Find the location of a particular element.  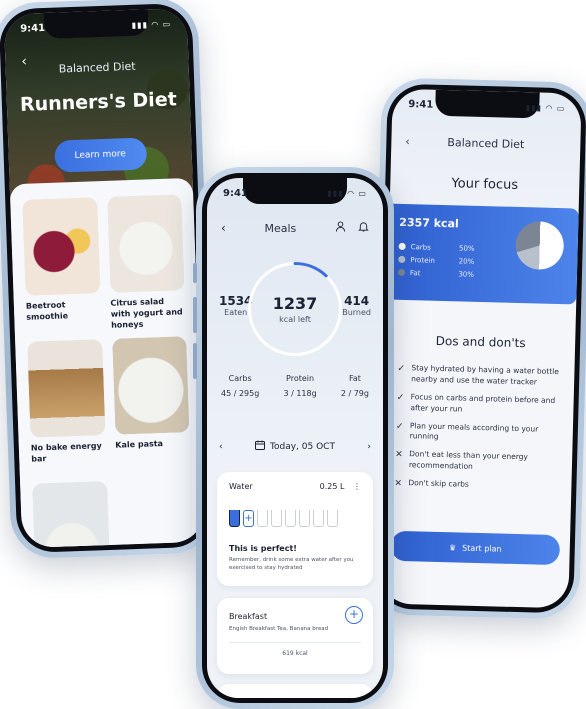

water-cups: + is located at coordinates (283, 518).